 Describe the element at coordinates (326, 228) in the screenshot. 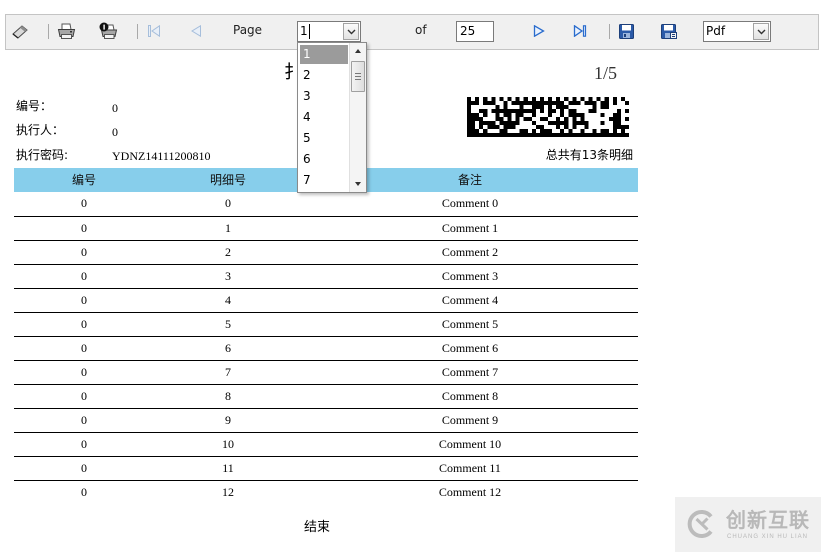

I see `table-row: 0 1 Comment 1` at that location.